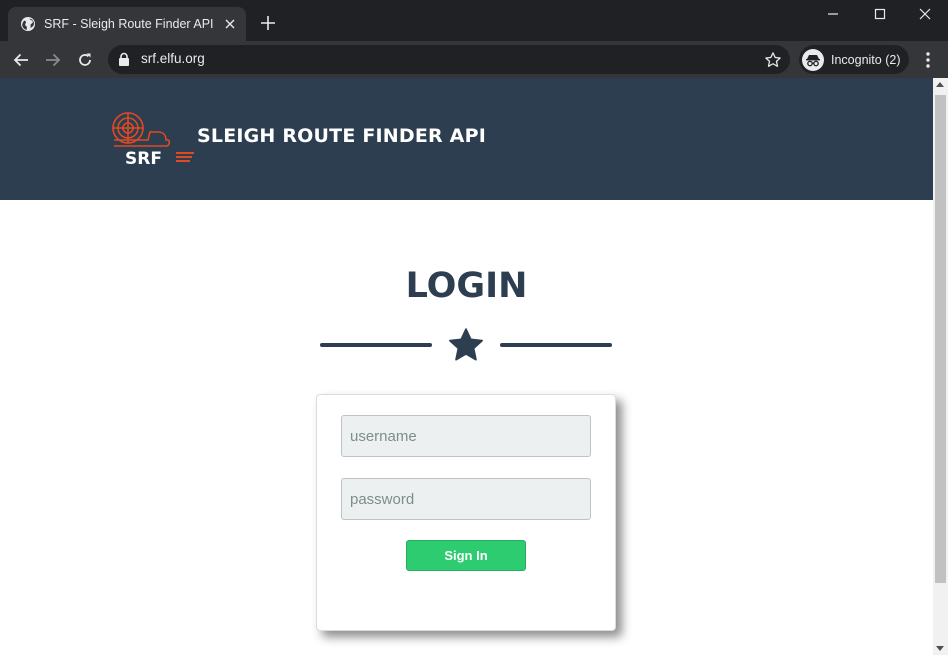 The width and height of the screenshot is (948, 655). Describe the element at coordinates (376, 345) in the screenshot. I see `divider-line-left` at that location.